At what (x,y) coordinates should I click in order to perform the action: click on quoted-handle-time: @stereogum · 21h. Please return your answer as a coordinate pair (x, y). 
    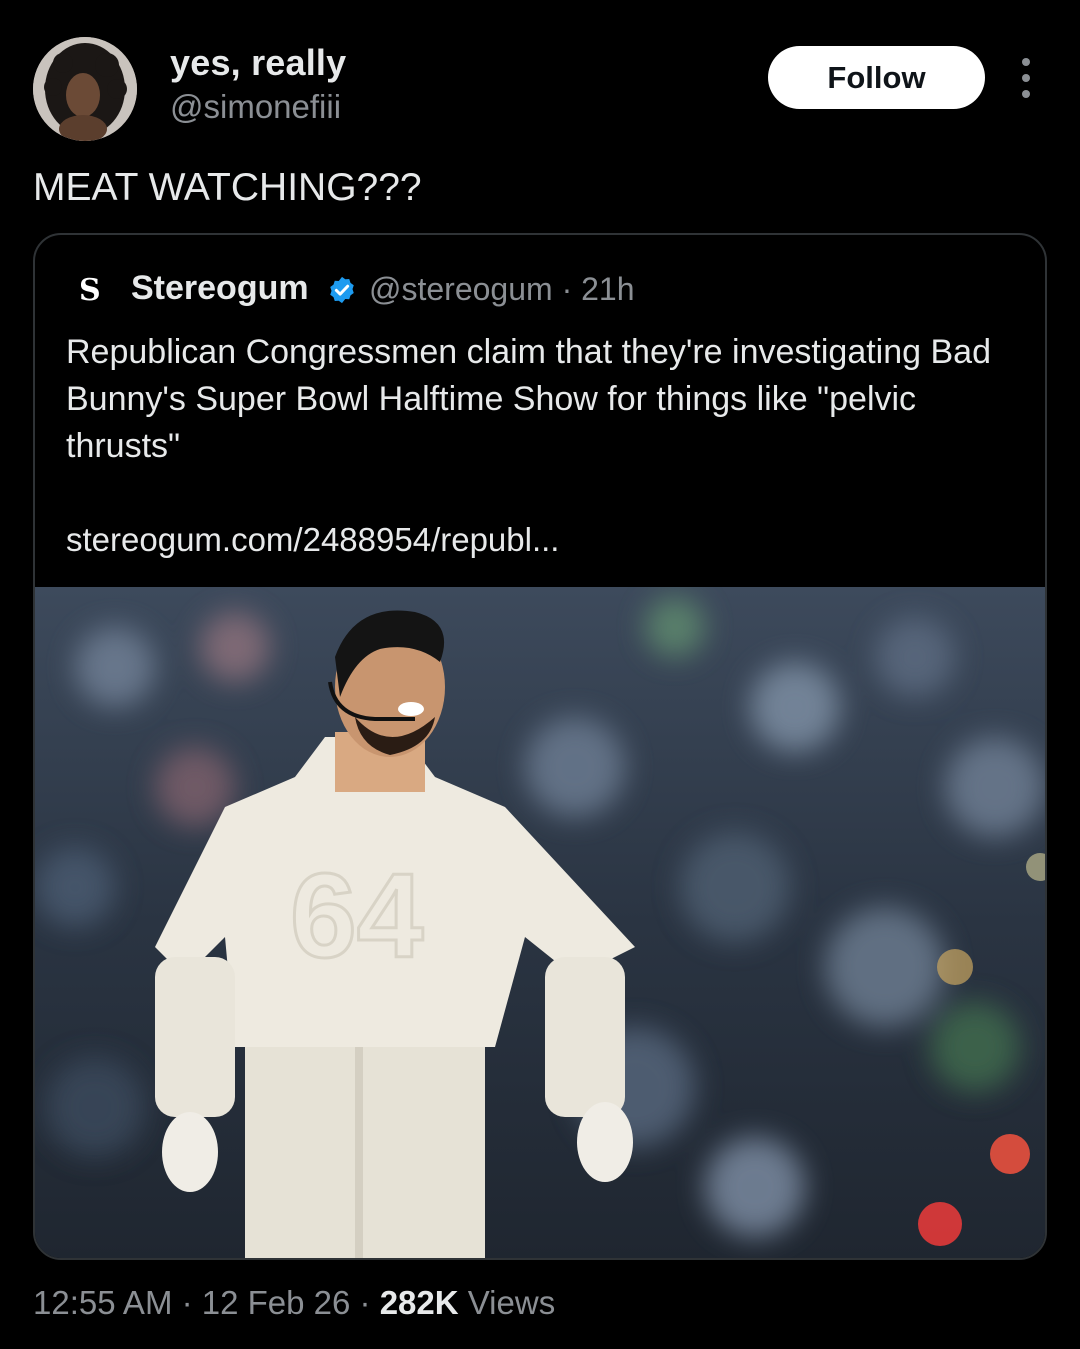
    Looking at the image, I should click on (502, 289).